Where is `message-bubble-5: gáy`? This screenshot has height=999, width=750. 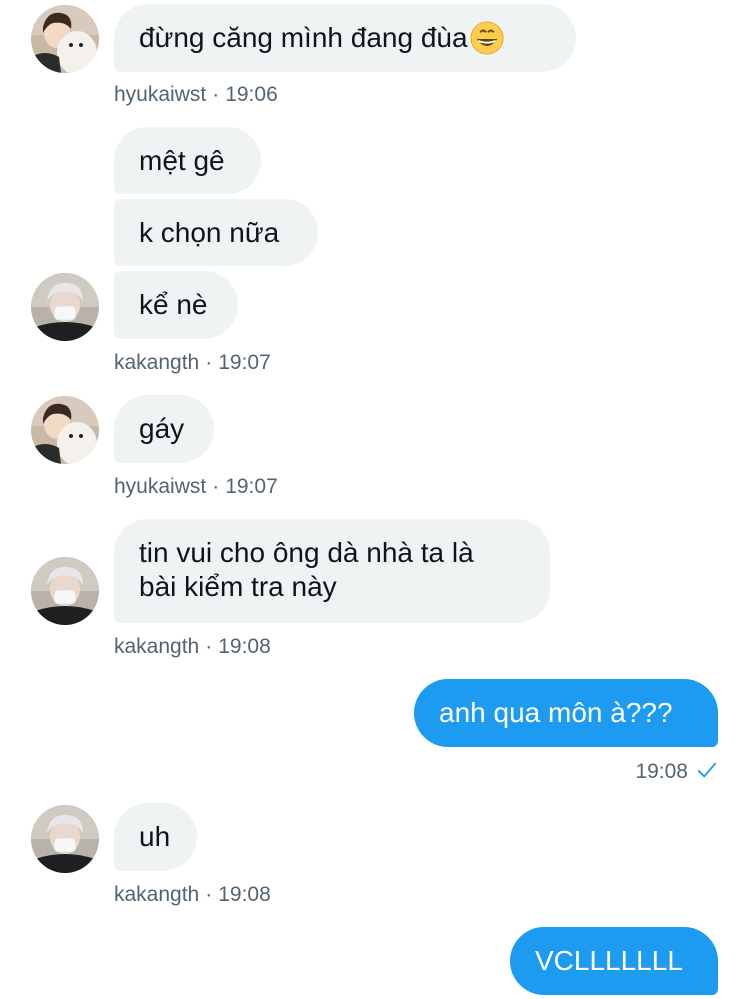 message-bubble-5: gáy is located at coordinates (164, 429).